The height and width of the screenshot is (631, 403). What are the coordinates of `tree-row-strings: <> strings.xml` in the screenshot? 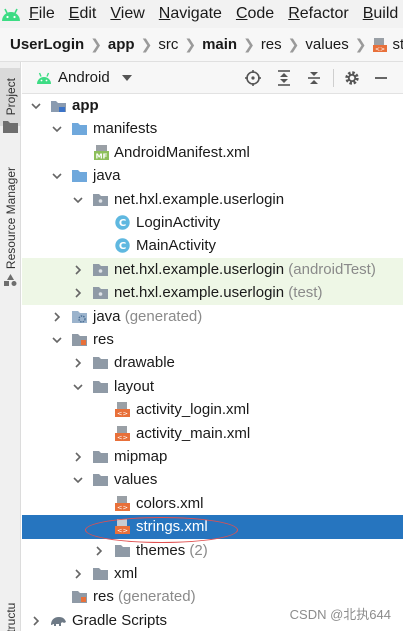 It's located at (212, 527).